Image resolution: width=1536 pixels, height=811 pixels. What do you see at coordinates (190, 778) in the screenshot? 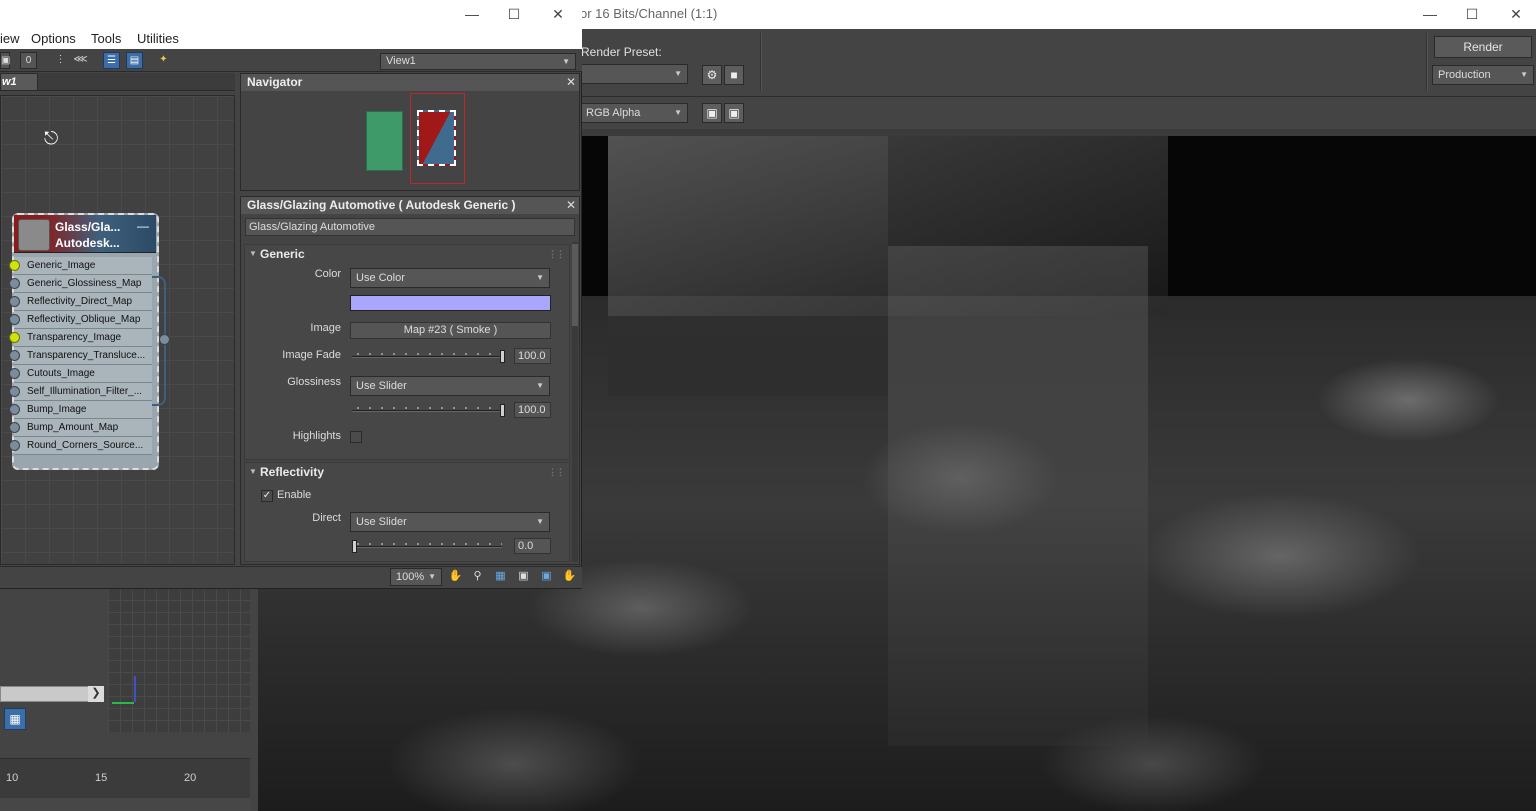
I see `timeline-tick: 20` at bounding box center [190, 778].